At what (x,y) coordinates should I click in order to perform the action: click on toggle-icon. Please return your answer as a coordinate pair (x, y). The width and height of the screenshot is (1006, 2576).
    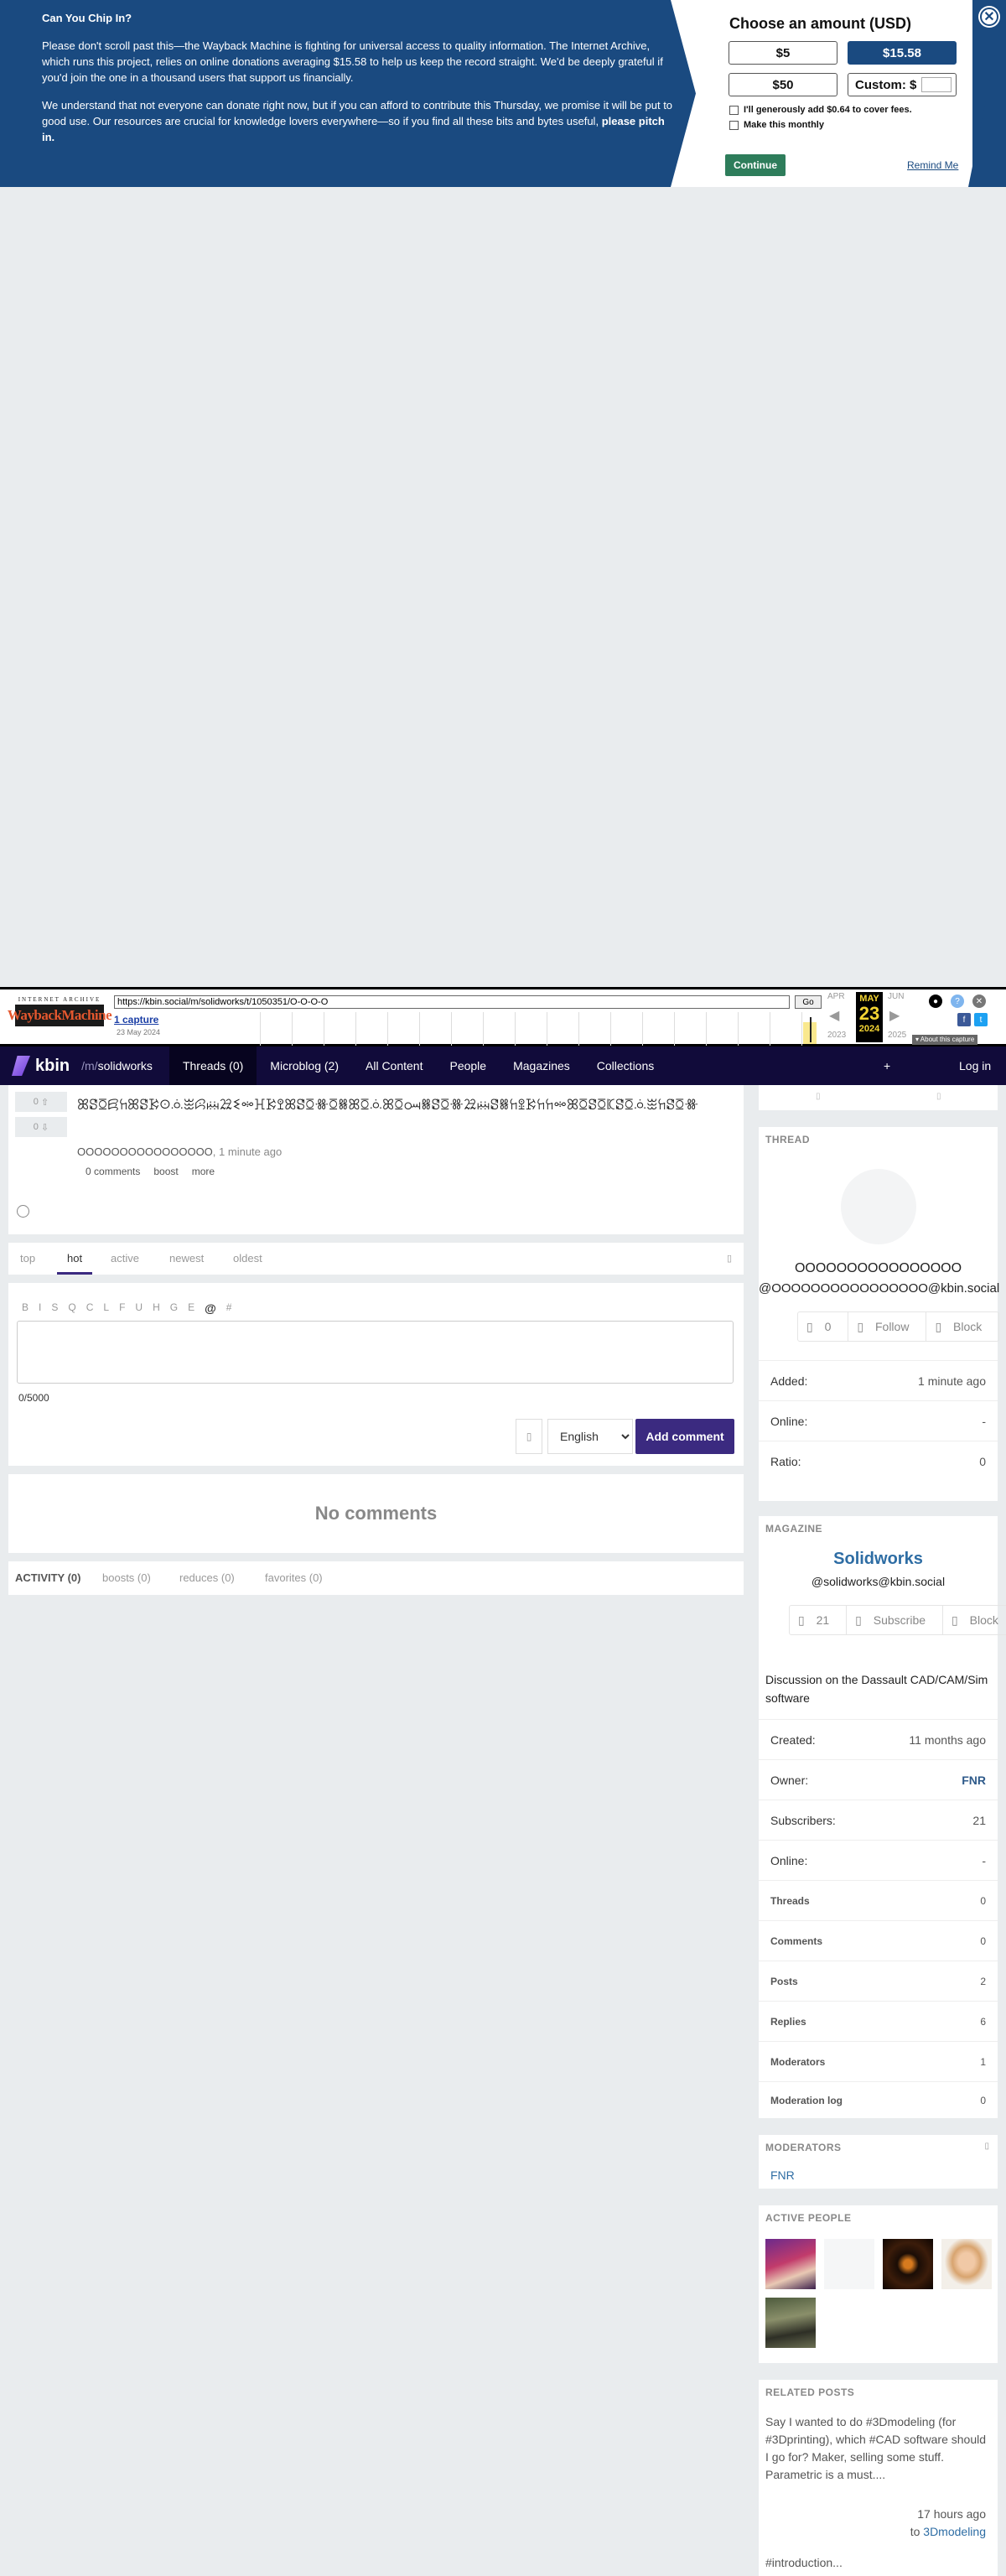
    Looking at the image, I should click on (23, 1211).